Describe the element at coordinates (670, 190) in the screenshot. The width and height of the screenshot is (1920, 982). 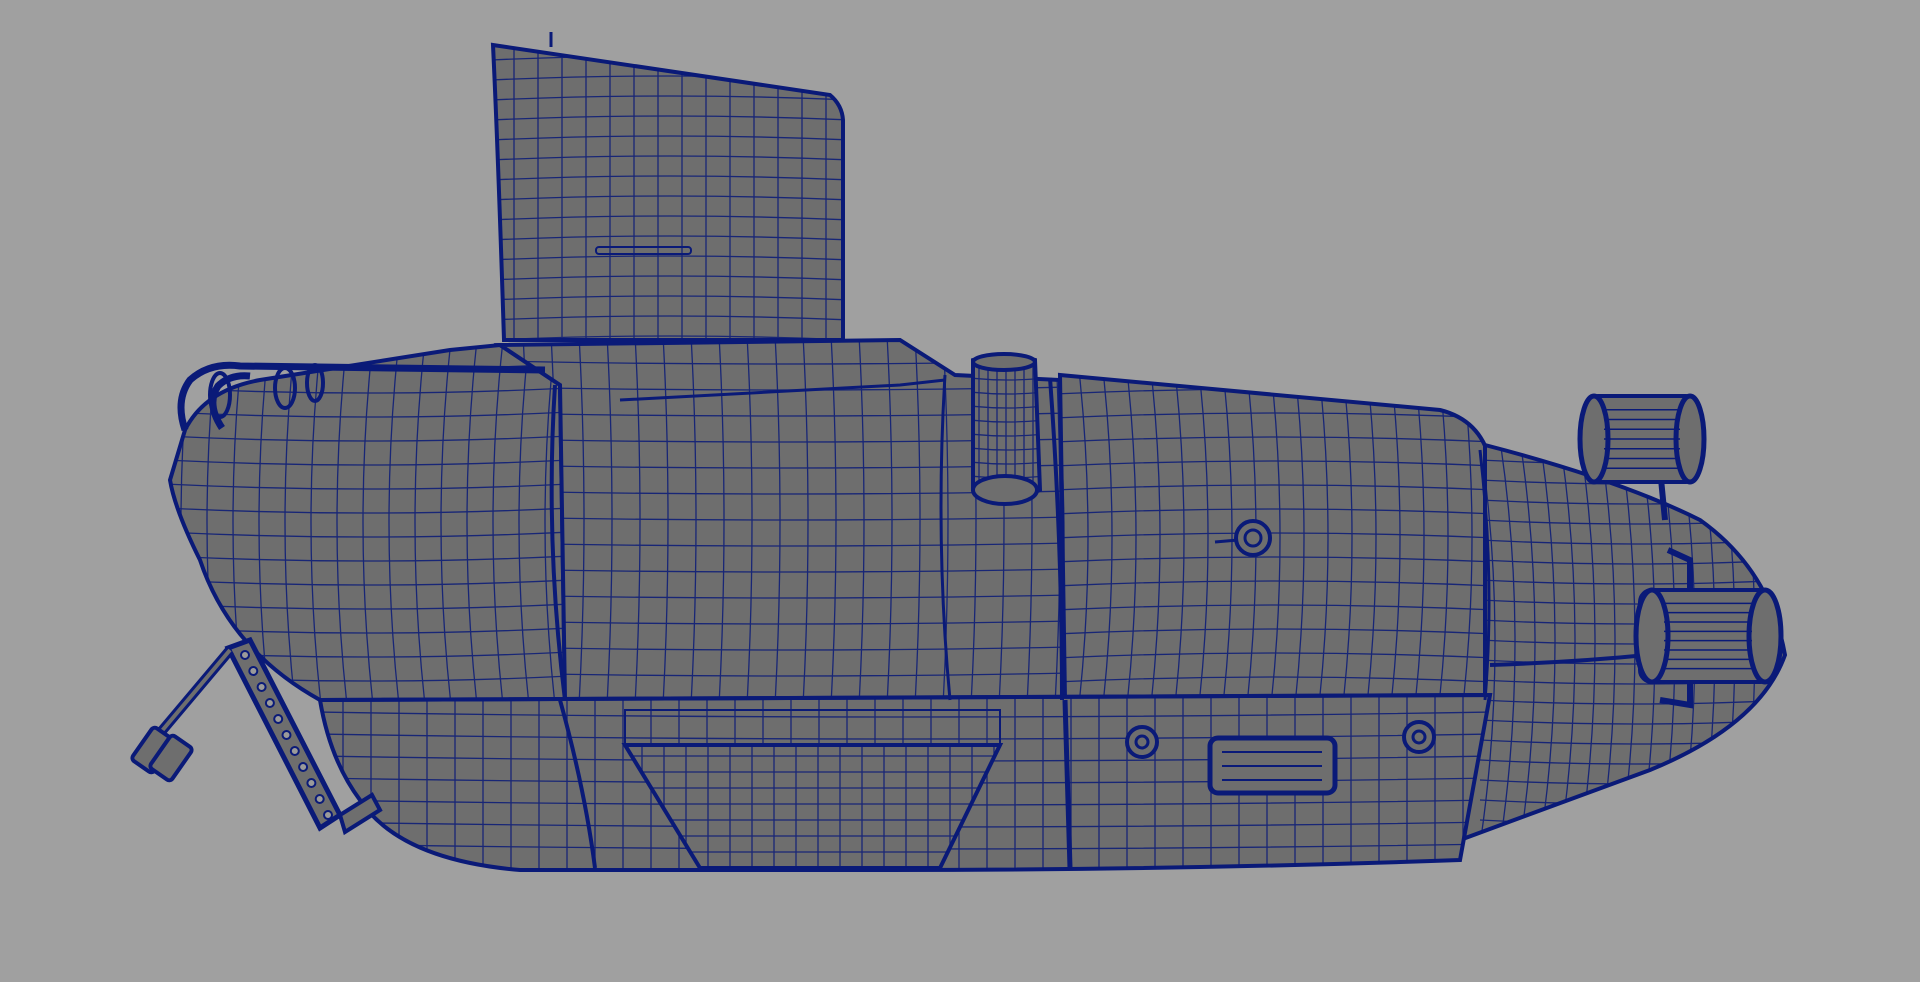
I see `conning-tower` at that location.